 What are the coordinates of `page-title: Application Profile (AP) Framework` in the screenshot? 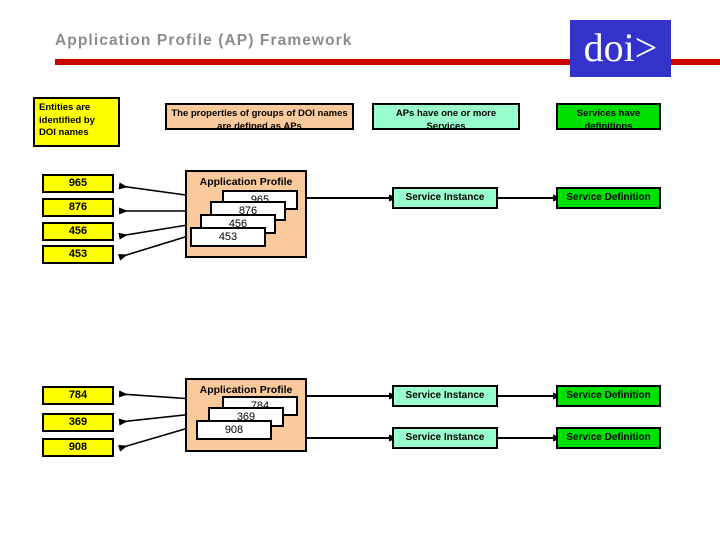 It's located at (204, 40).